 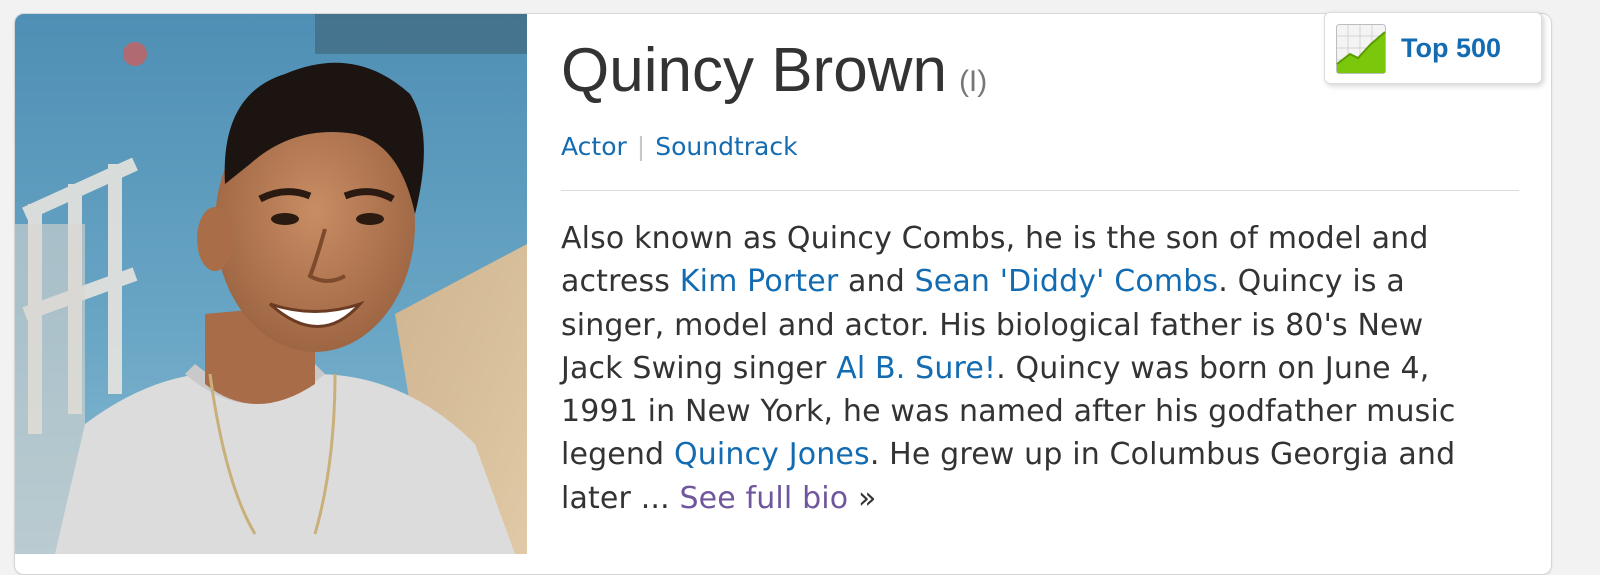 I want to click on starmeter-rank-badge: Top 500, so click(x=1433, y=48).